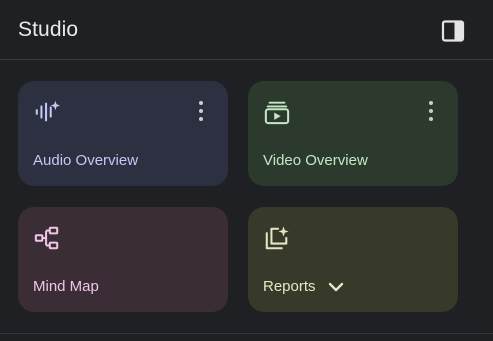  What do you see at coordinates (48, 29) in the screenshot?
I see `panel-title: Studio` at bounding box center [48, 29].